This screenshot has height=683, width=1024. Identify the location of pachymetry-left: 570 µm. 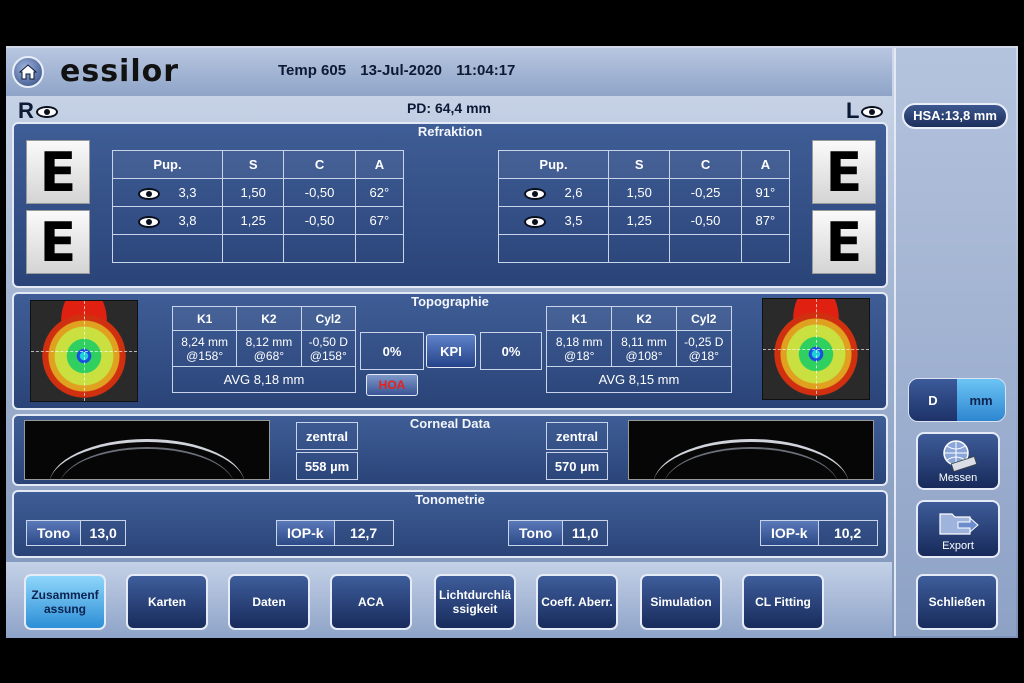
(577, 466).